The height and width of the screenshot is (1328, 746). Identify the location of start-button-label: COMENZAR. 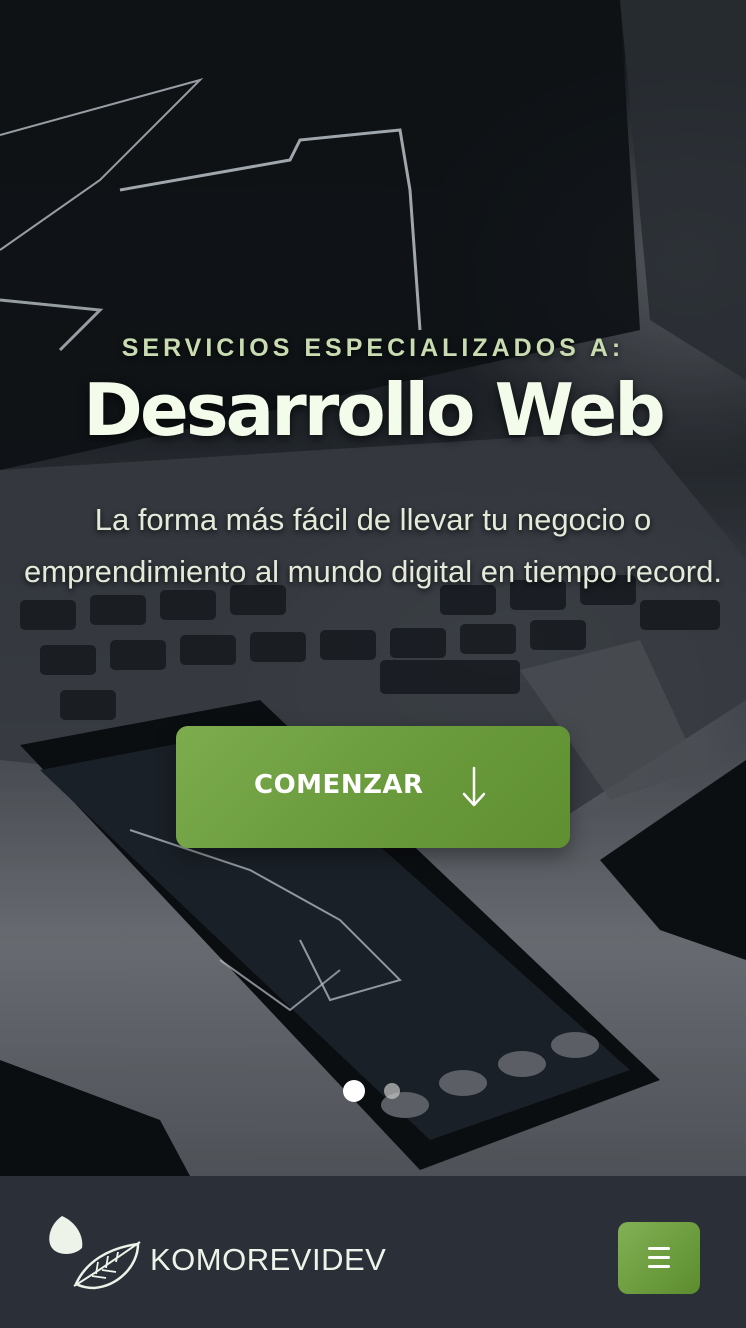
(339, 785).